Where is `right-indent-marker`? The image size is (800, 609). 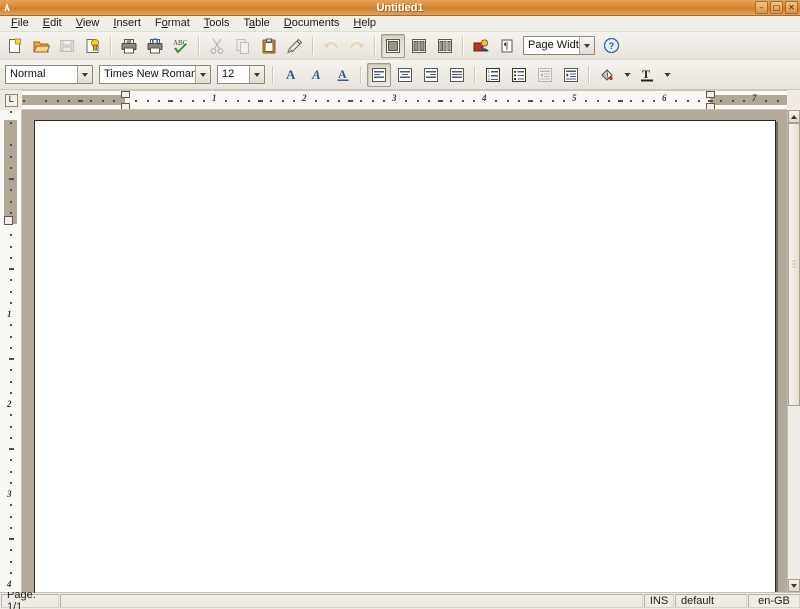 right-indent-marker is located at coordinates (710, 106).